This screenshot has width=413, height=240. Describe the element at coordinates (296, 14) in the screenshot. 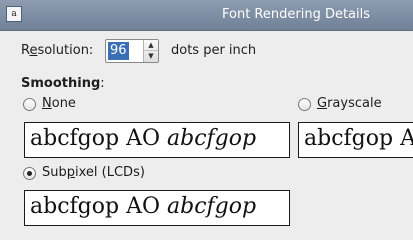

I see `window-title: Font Rendering Details` at that location.